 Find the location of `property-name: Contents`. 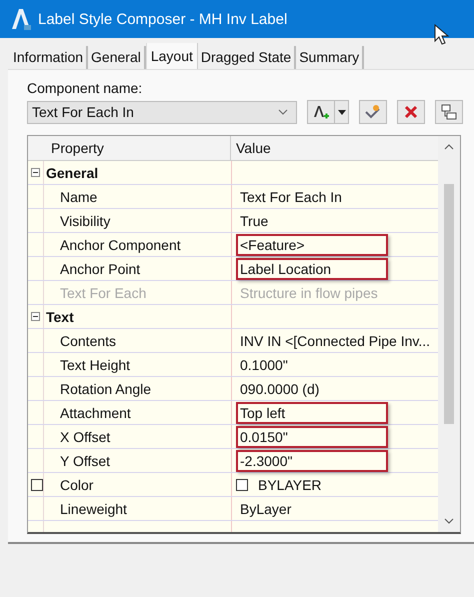

property-name: Contents is located at coordinates (88, 340).